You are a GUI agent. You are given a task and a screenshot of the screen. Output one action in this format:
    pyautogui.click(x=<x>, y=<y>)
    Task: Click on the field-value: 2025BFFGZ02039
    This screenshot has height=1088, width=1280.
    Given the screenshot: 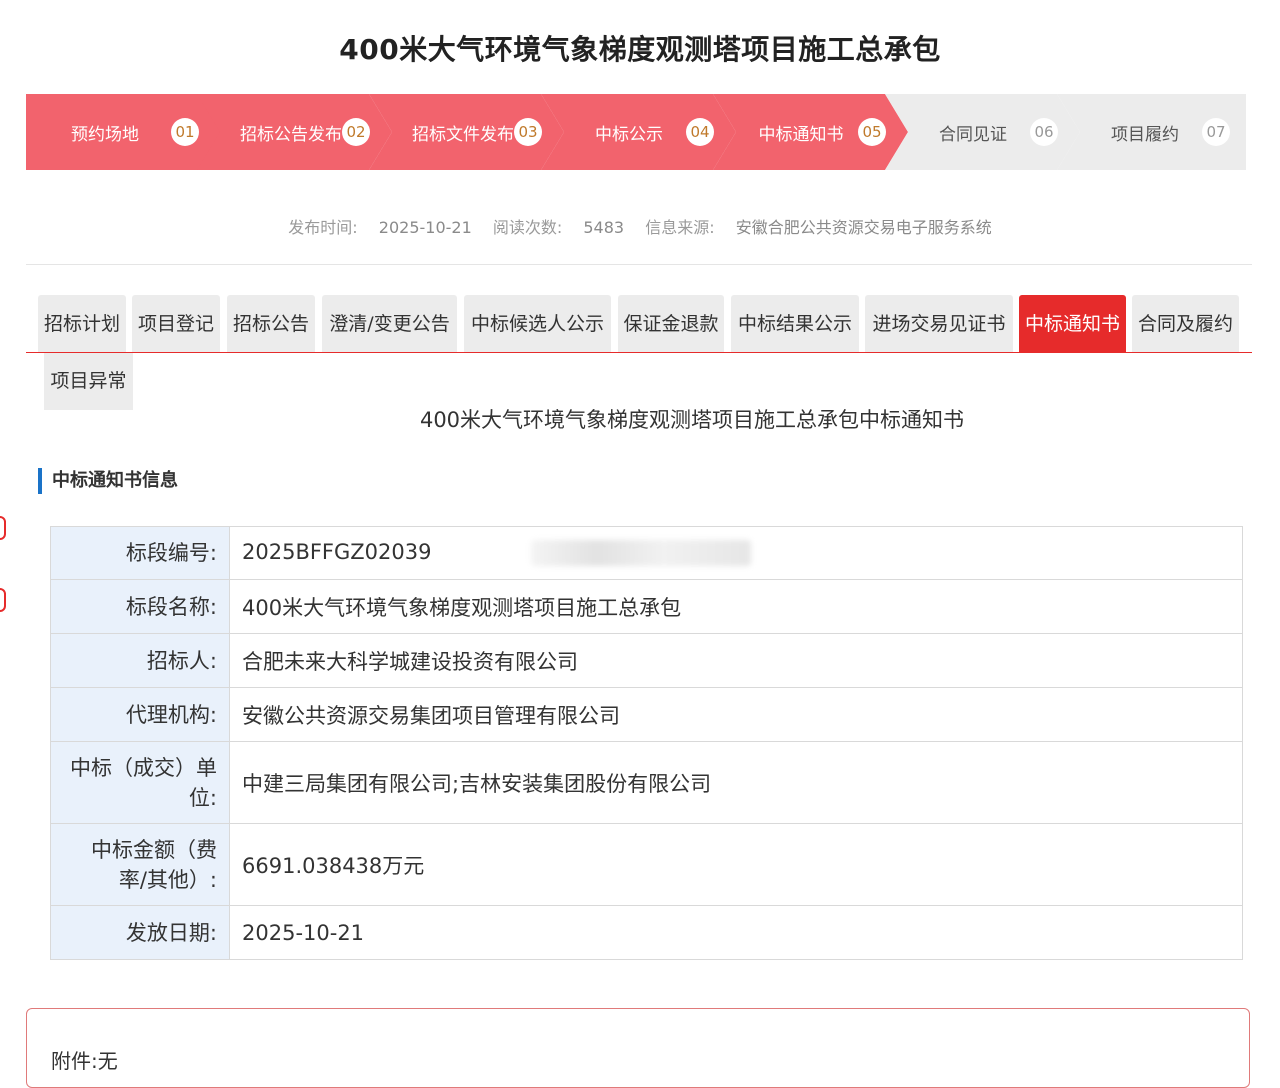 What is the action you would take?
    pyautogui.click(x=736, y=553)
    